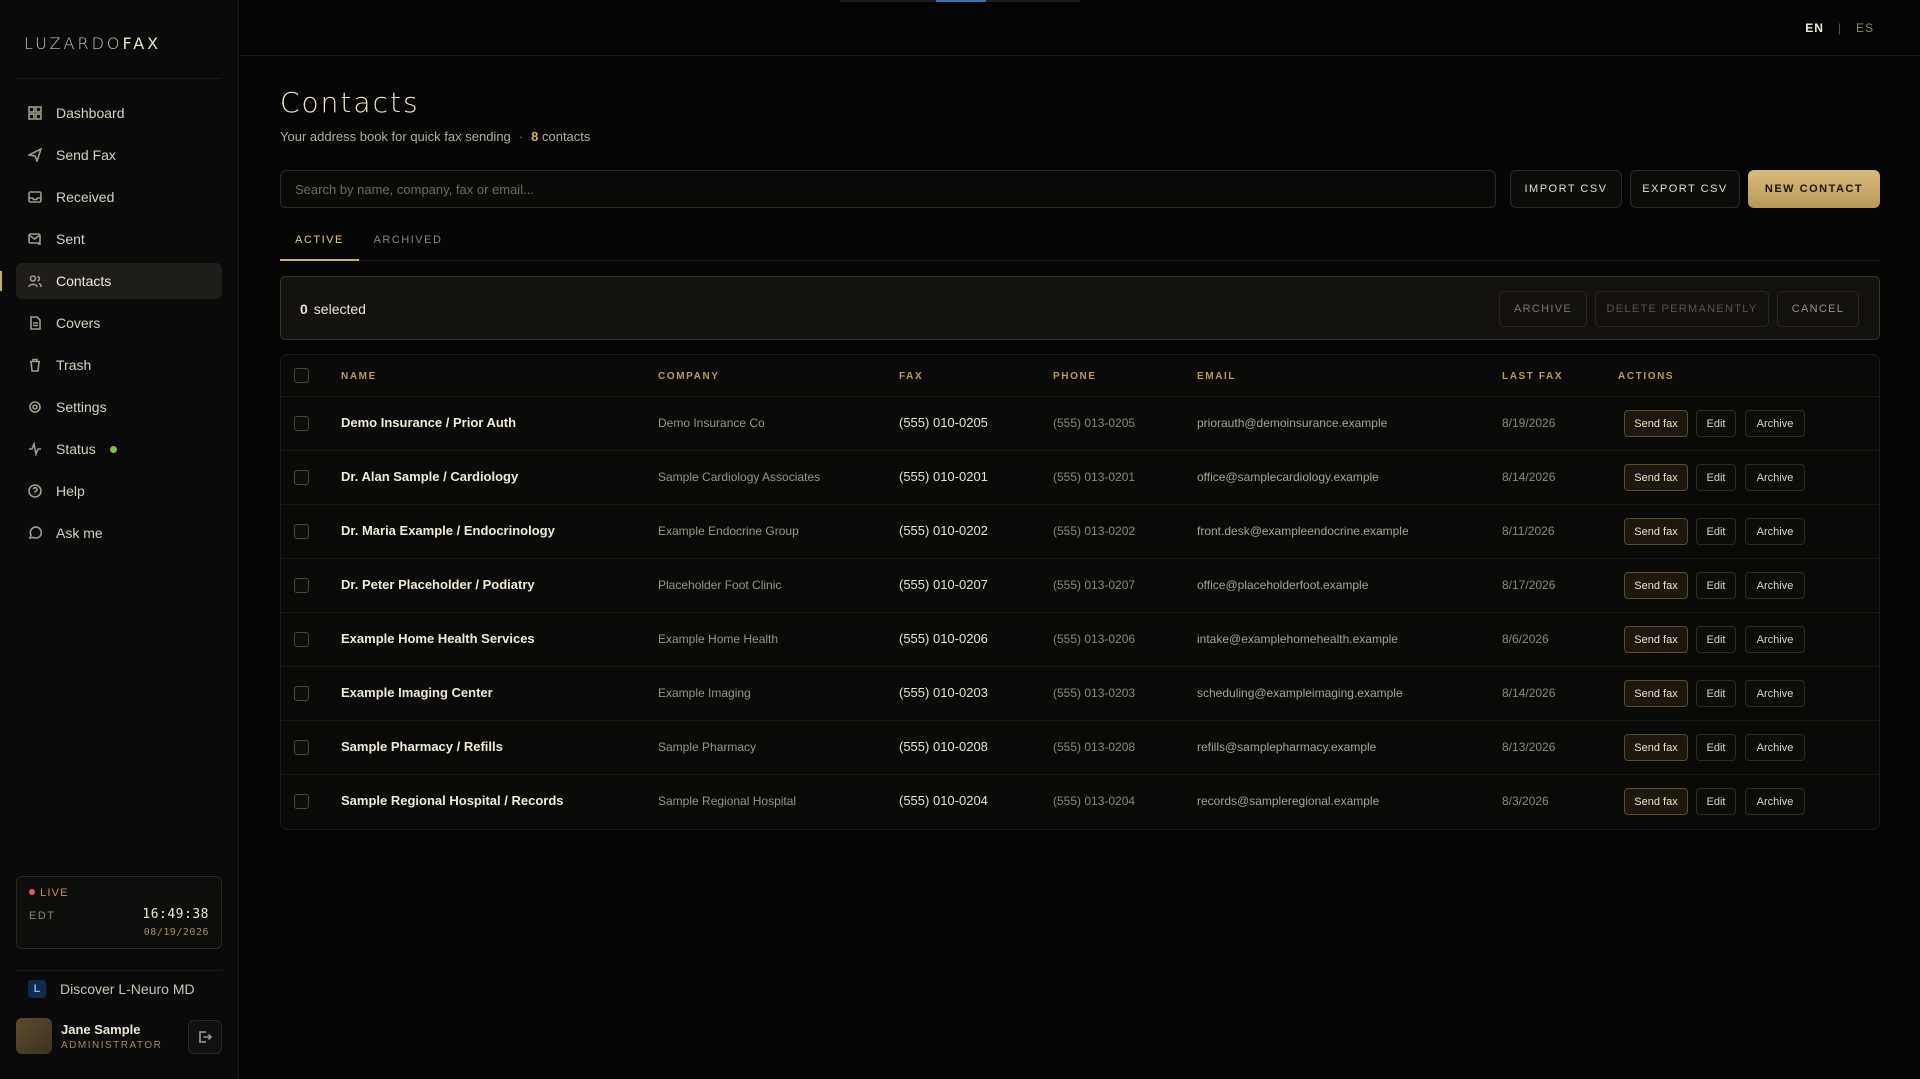 This screenshot has height=1079, width=1920. Describe the element at coordinates (301, 375) in the screenshot. I see `select-all-checkbox` at that location.